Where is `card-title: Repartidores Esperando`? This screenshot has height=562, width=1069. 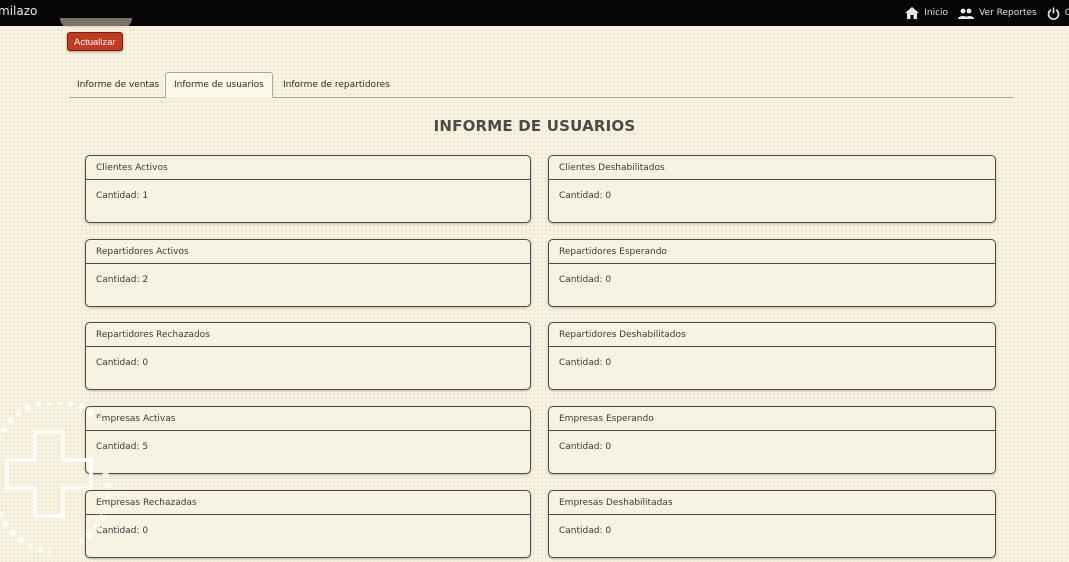
card-title: Repartidores Esperando is located at coordinates (772, 252).